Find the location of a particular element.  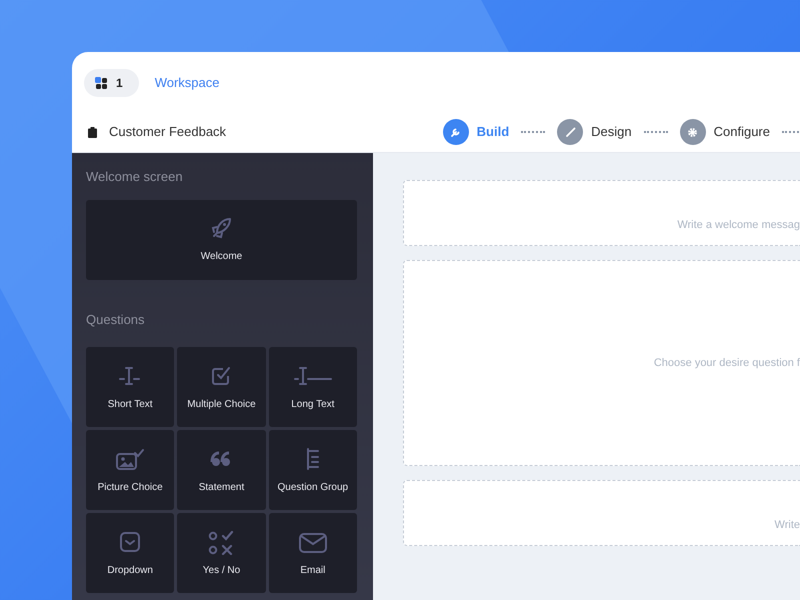

step-build-badge is located at coordinates (455, 132).